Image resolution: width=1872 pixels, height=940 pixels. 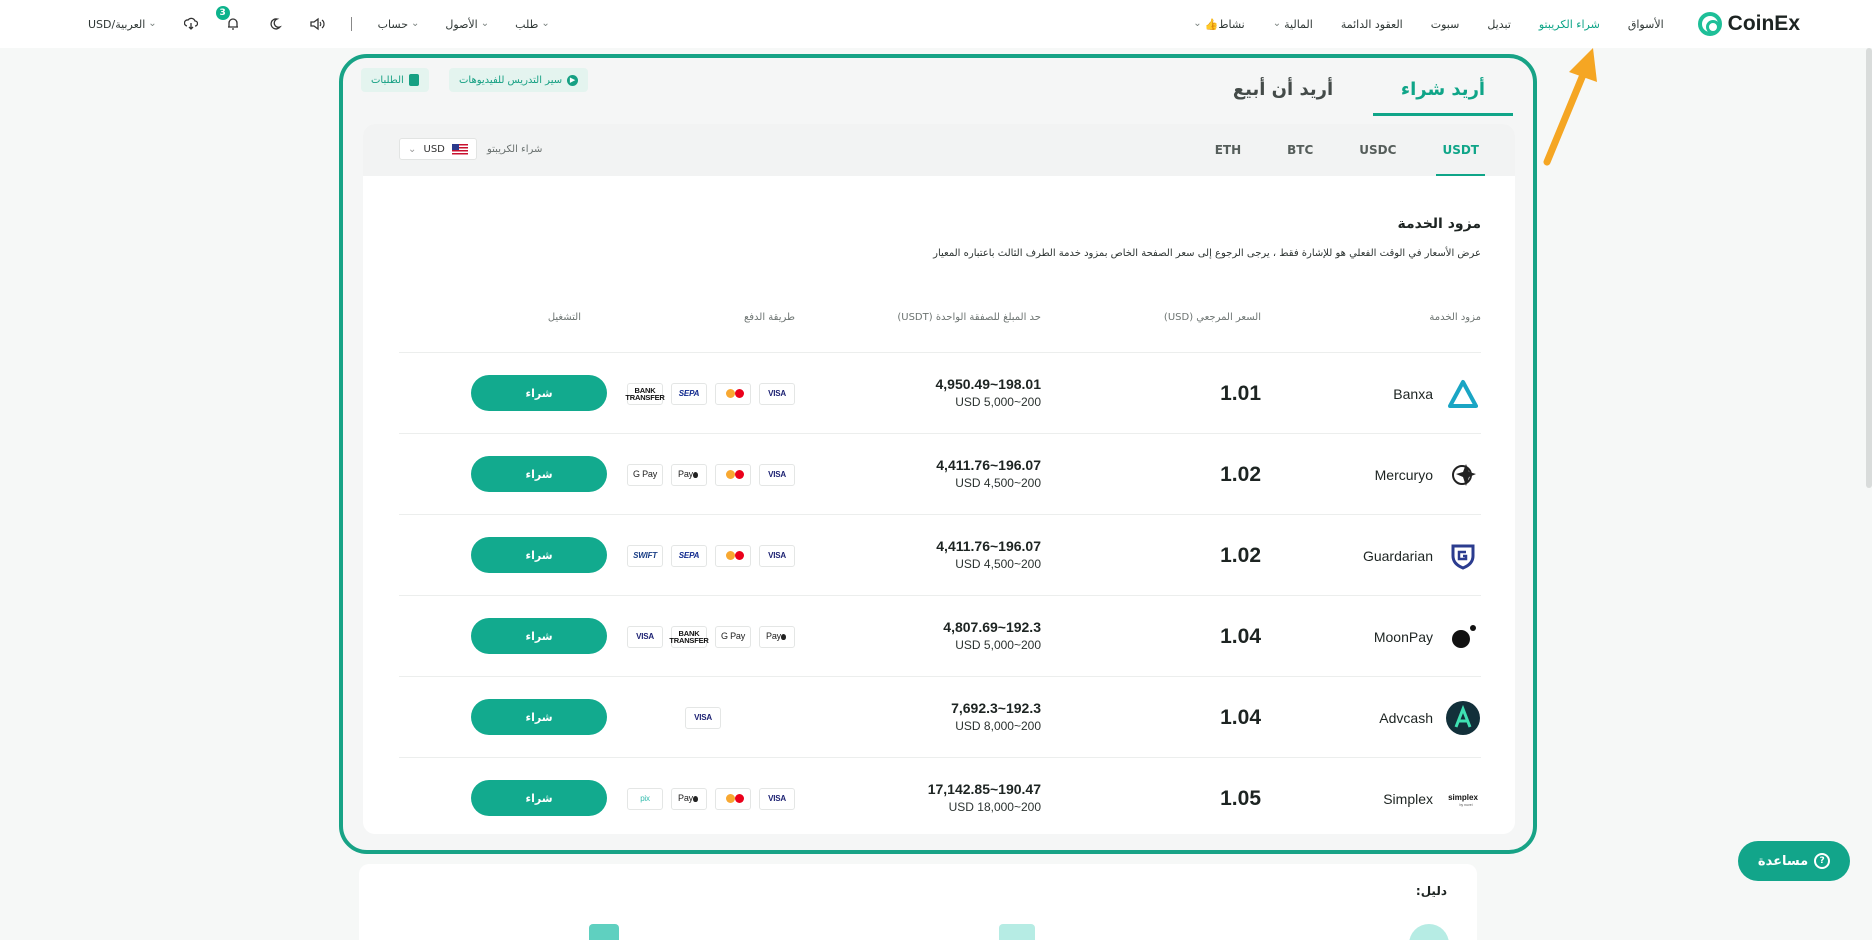 I want to click on guardarian-logo-icon, so click(x=1463, y=556).